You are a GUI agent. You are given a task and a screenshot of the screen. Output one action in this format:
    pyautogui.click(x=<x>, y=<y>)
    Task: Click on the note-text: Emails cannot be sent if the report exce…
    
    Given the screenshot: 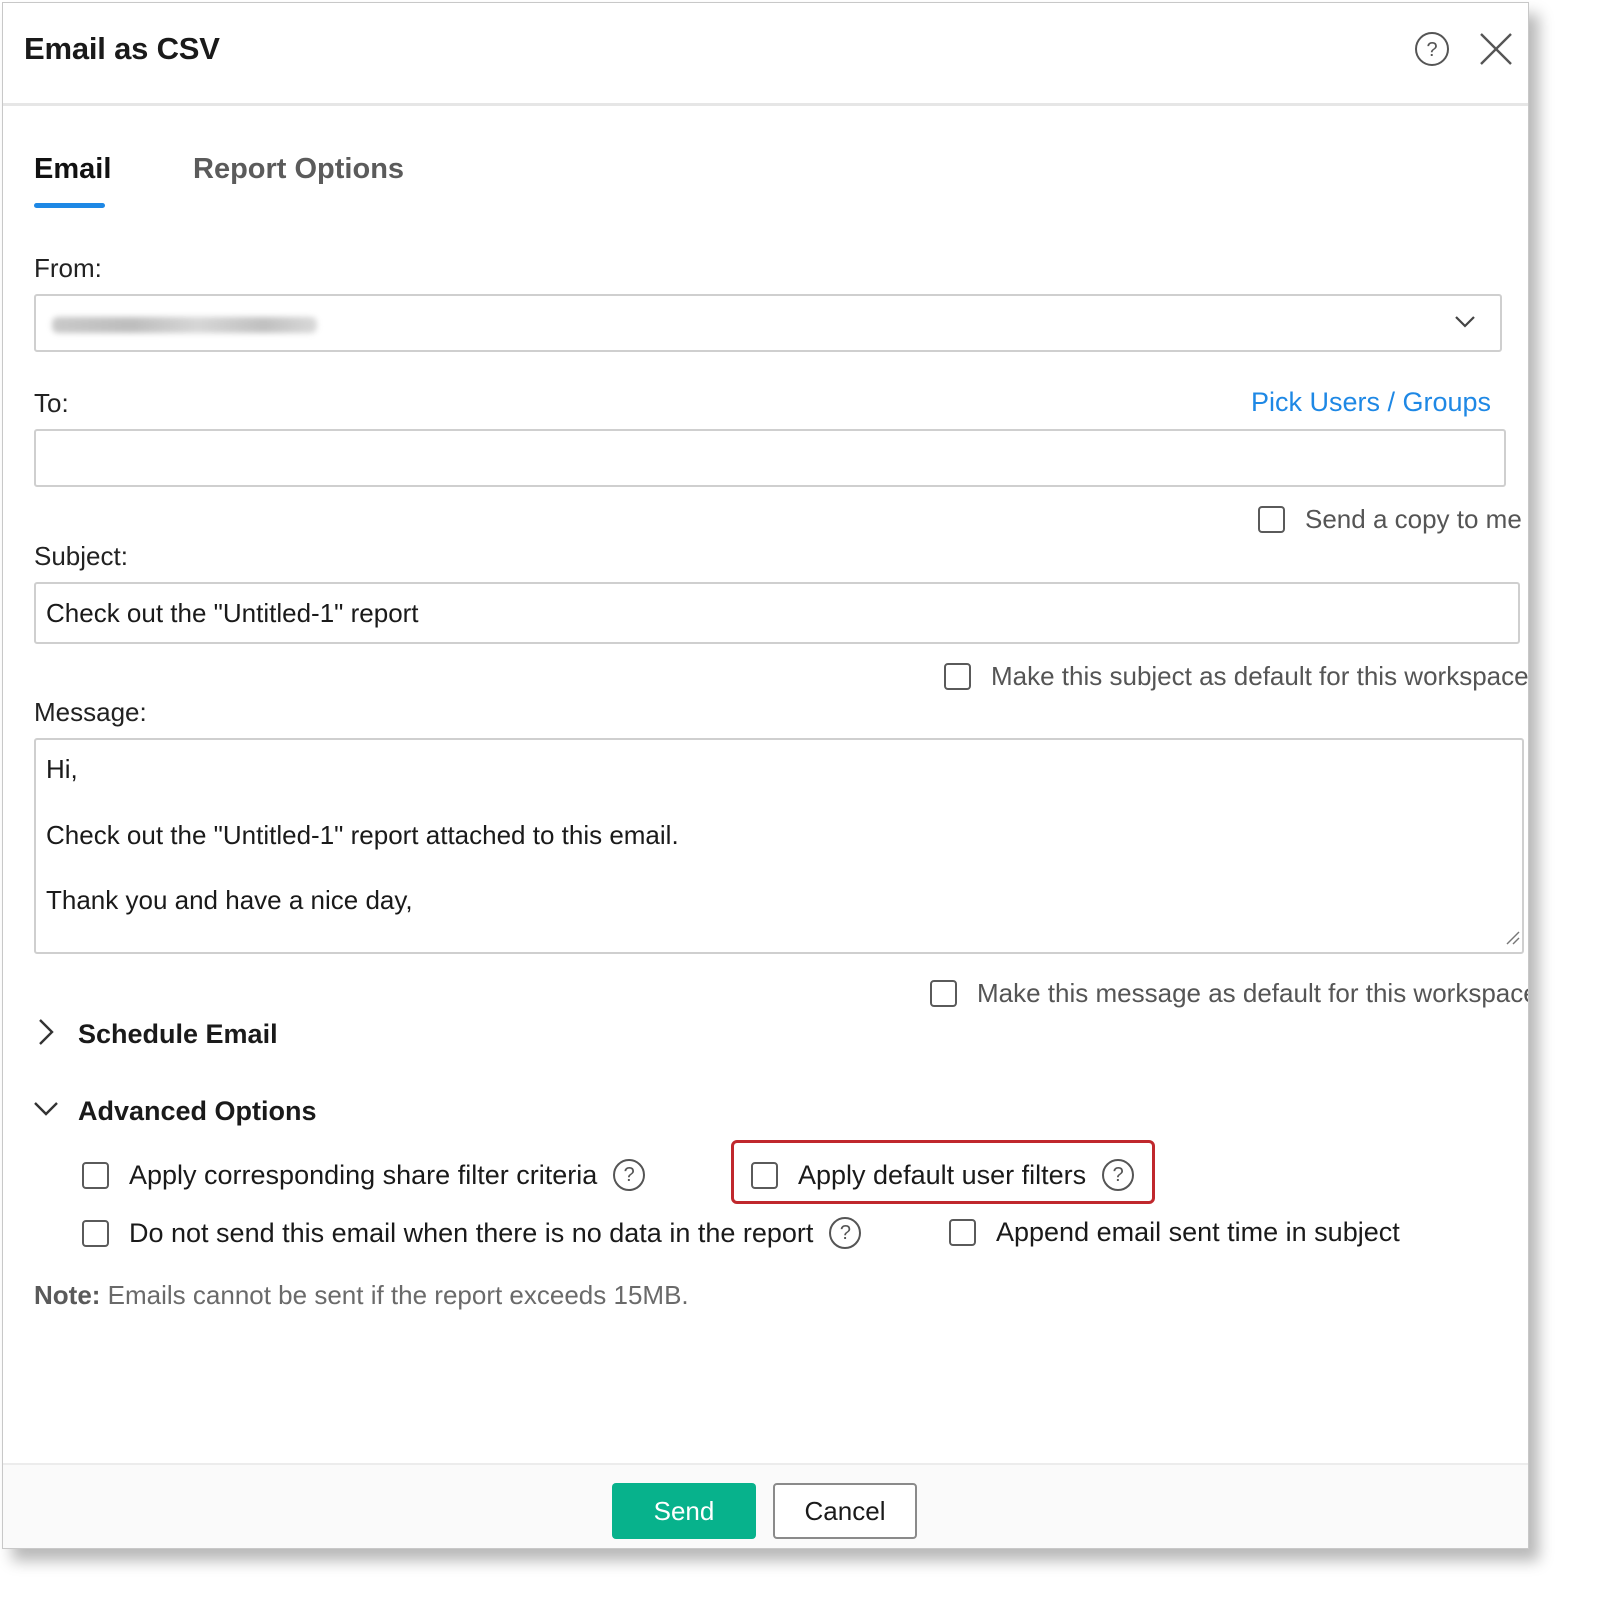 What is the action you would take?
    pyautogui.click(x=394, y=1295)
    